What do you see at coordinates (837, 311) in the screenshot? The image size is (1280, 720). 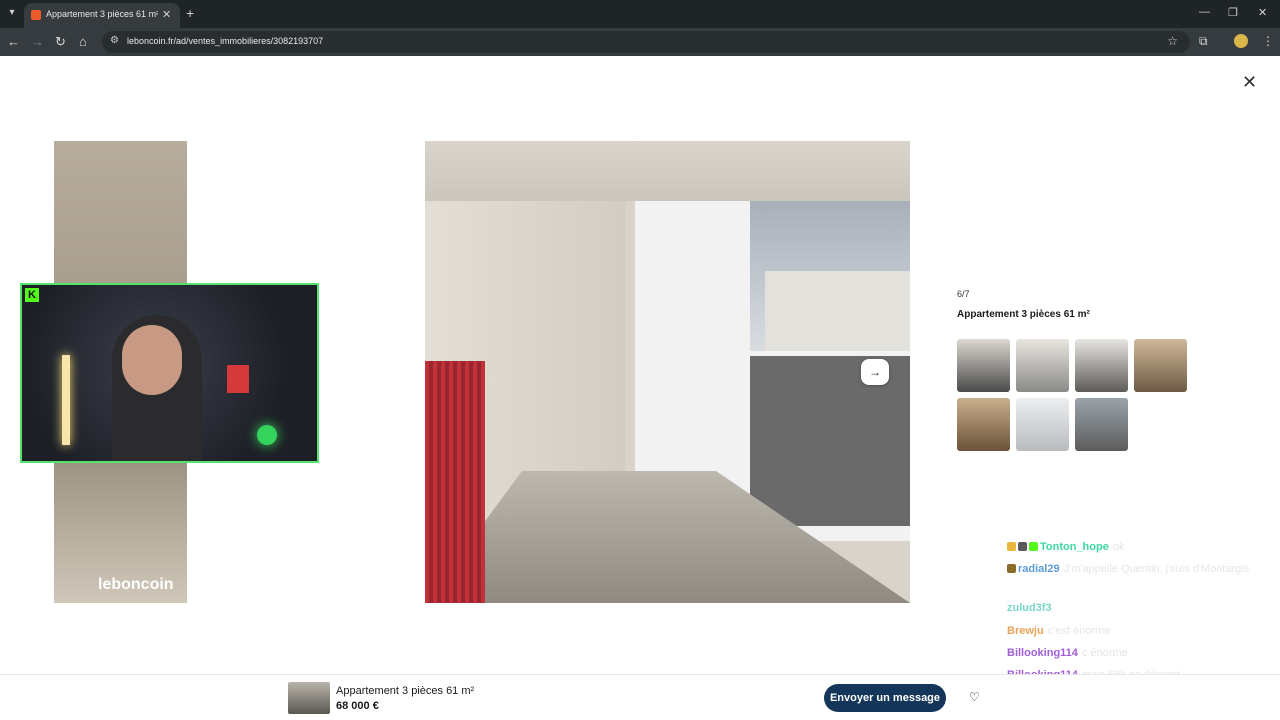 I see `photo-building` at bounding box center [837, 311].